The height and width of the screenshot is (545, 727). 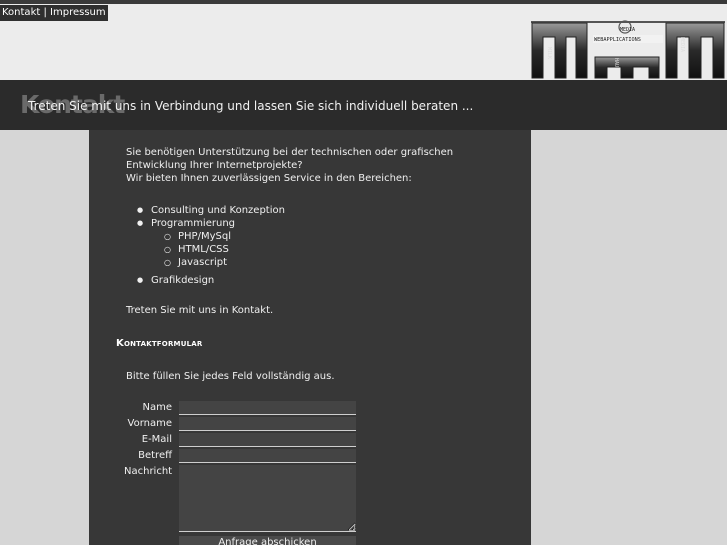 I want to click on contact-line: Treten Sie mit uns in Kontakt., so click(x=200, y=310).